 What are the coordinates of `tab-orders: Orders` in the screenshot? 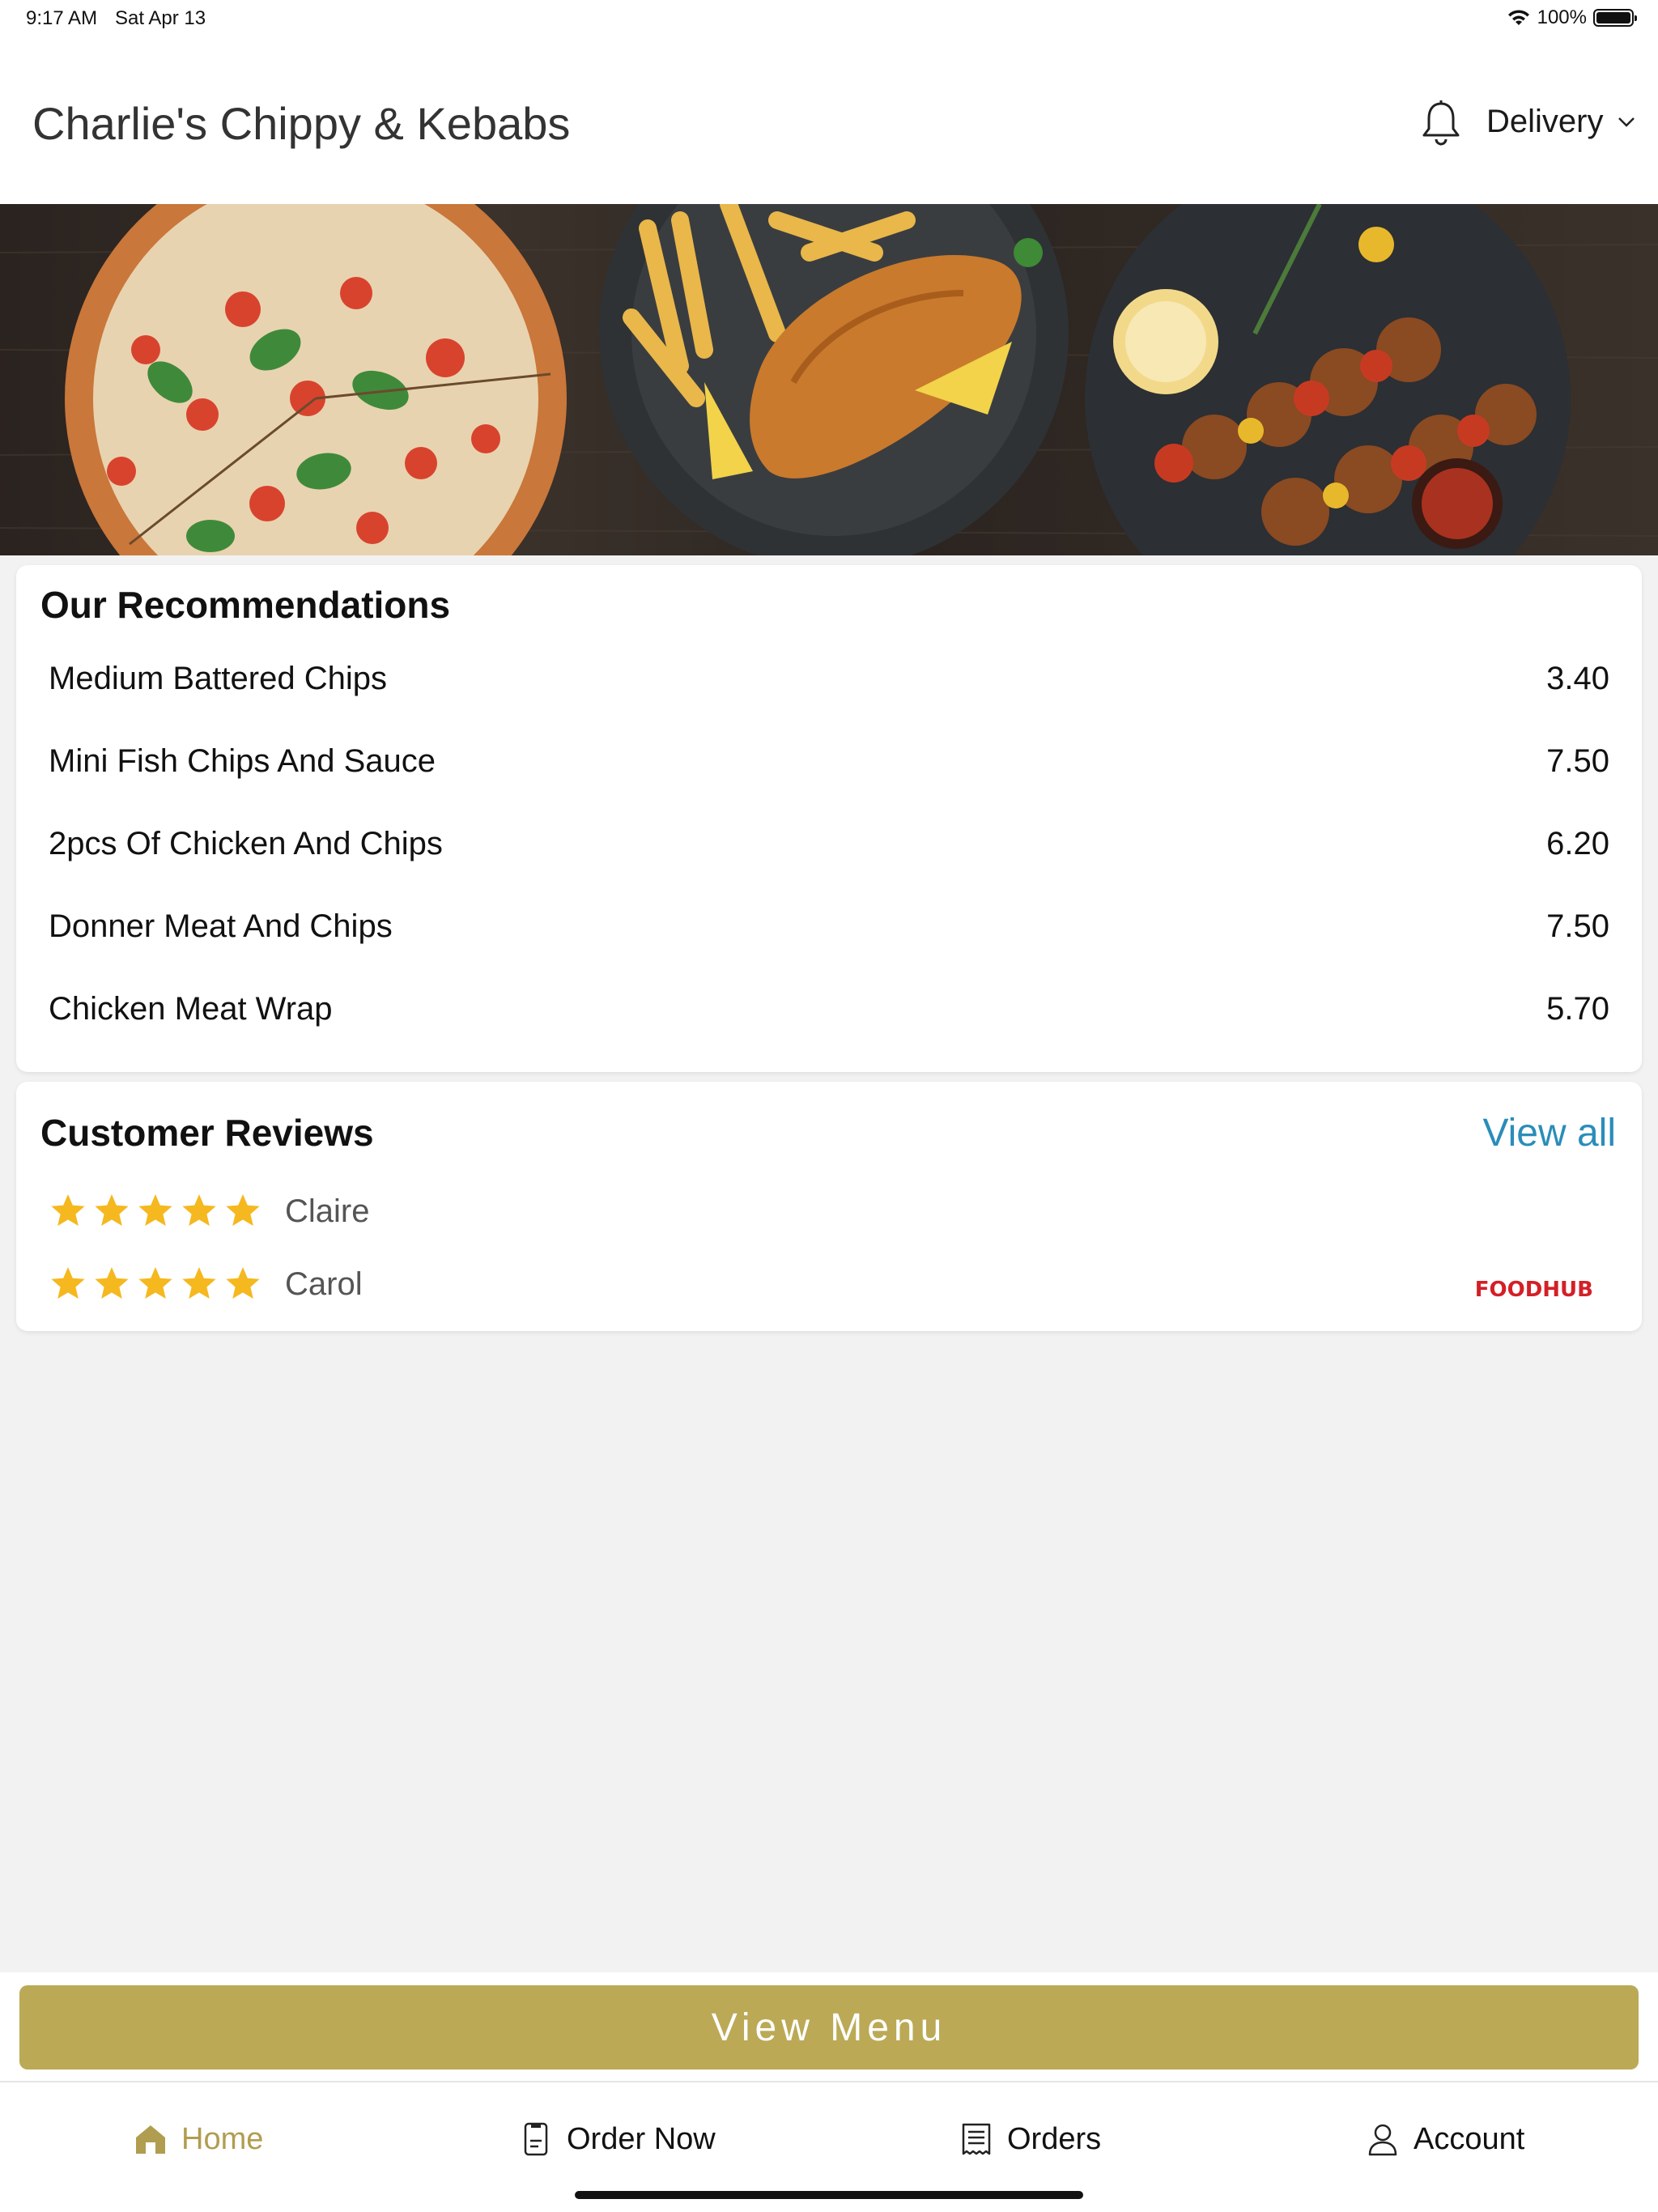 It's located at (1030, 2139).